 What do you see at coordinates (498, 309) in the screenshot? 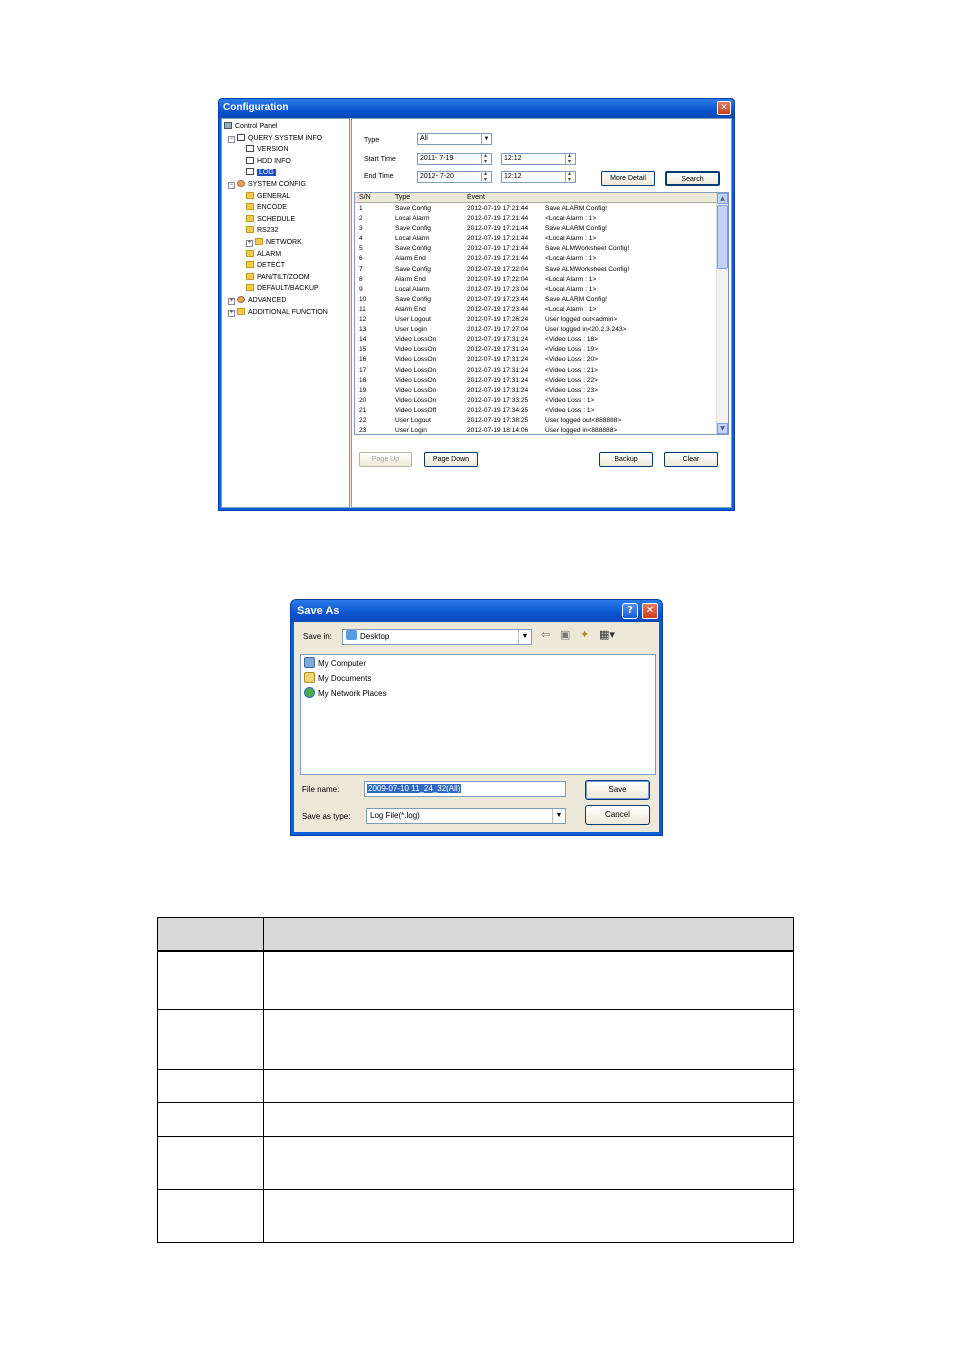
I see `log-time: 2012-07-19 17:23:44` at bounding box center [498, 309].